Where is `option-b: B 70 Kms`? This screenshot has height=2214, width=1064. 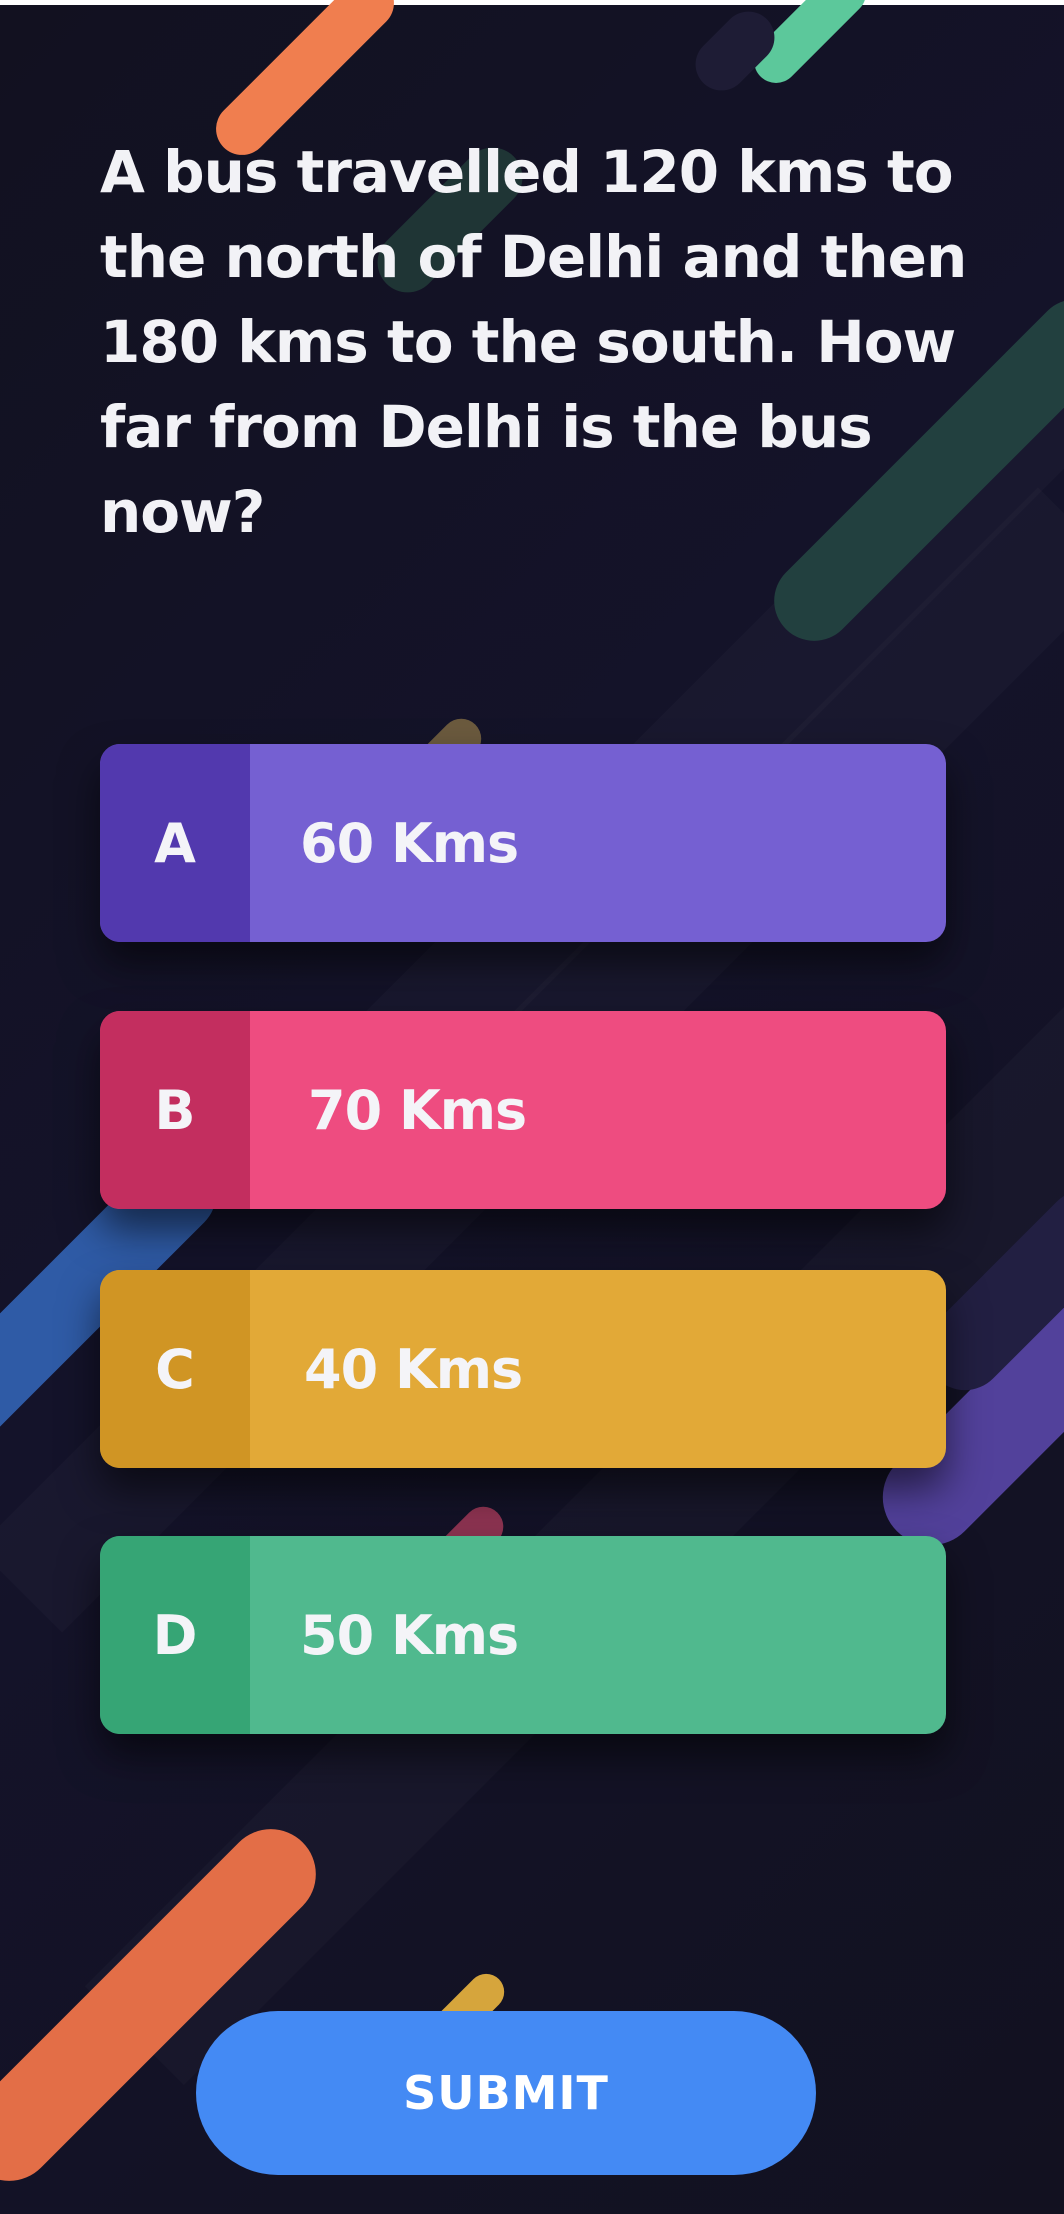 option-b: B 70 Kms is located at coordinates (523, 1110).